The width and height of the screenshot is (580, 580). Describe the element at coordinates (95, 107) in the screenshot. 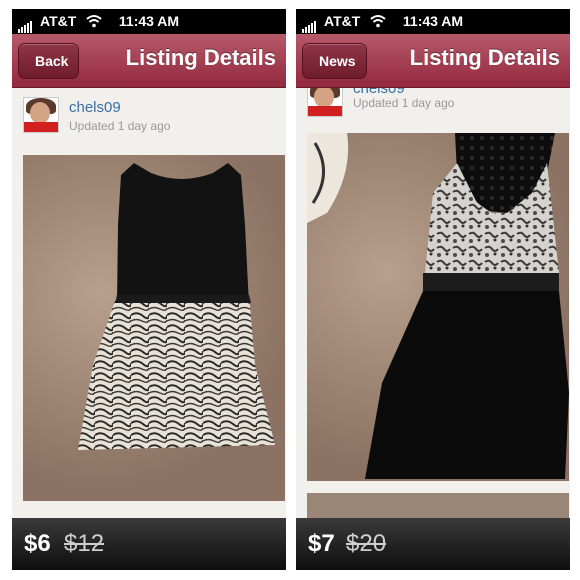

I see `seller-username: chels09` at that location.